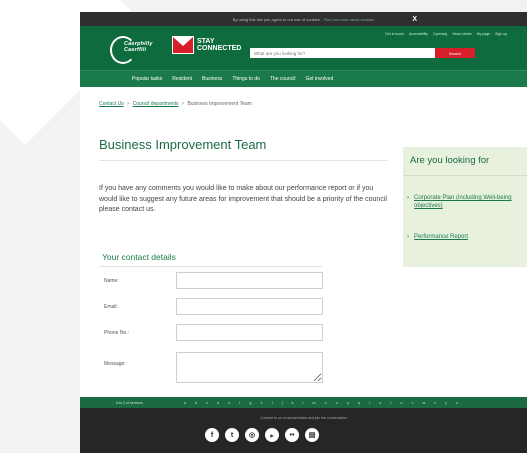 This screenshot has height=453, width=527. I want to click on email-label: Email:, so click(111, 307).